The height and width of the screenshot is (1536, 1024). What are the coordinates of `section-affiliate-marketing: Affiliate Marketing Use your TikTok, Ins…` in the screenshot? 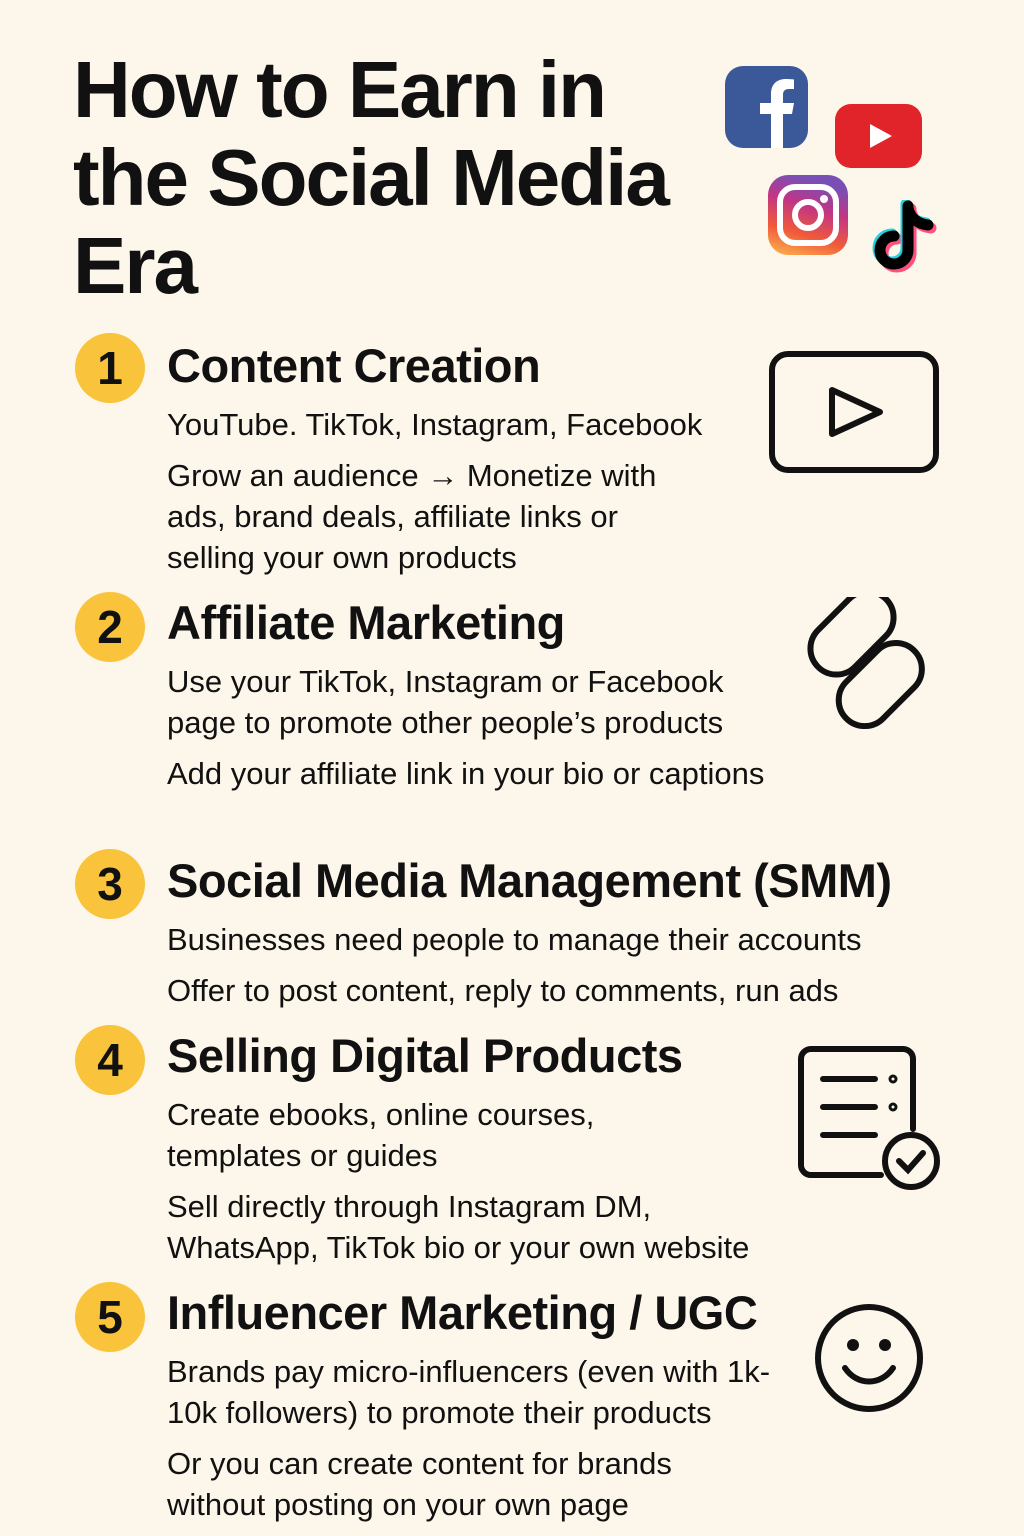 It's located at (497, 694).